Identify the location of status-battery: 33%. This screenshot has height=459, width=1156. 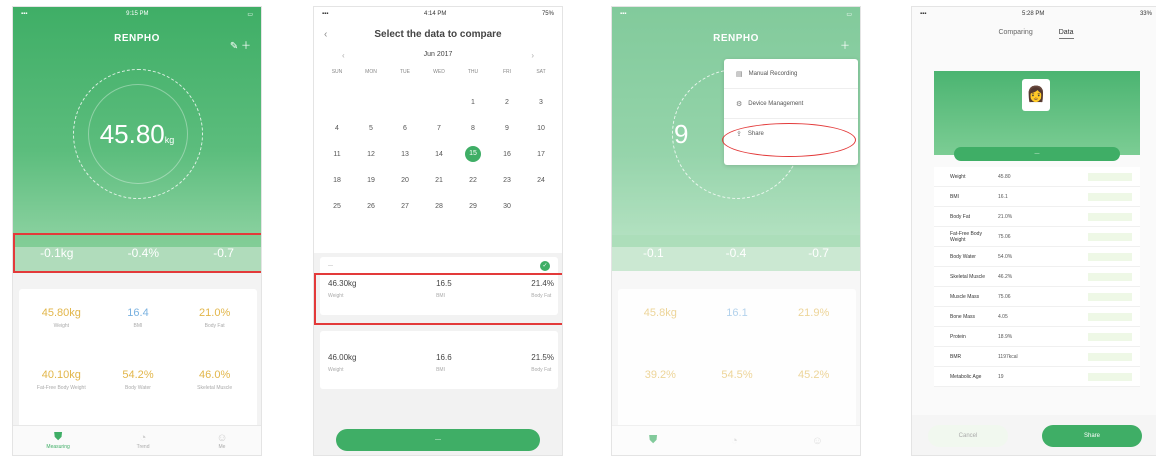
(1145, 14).